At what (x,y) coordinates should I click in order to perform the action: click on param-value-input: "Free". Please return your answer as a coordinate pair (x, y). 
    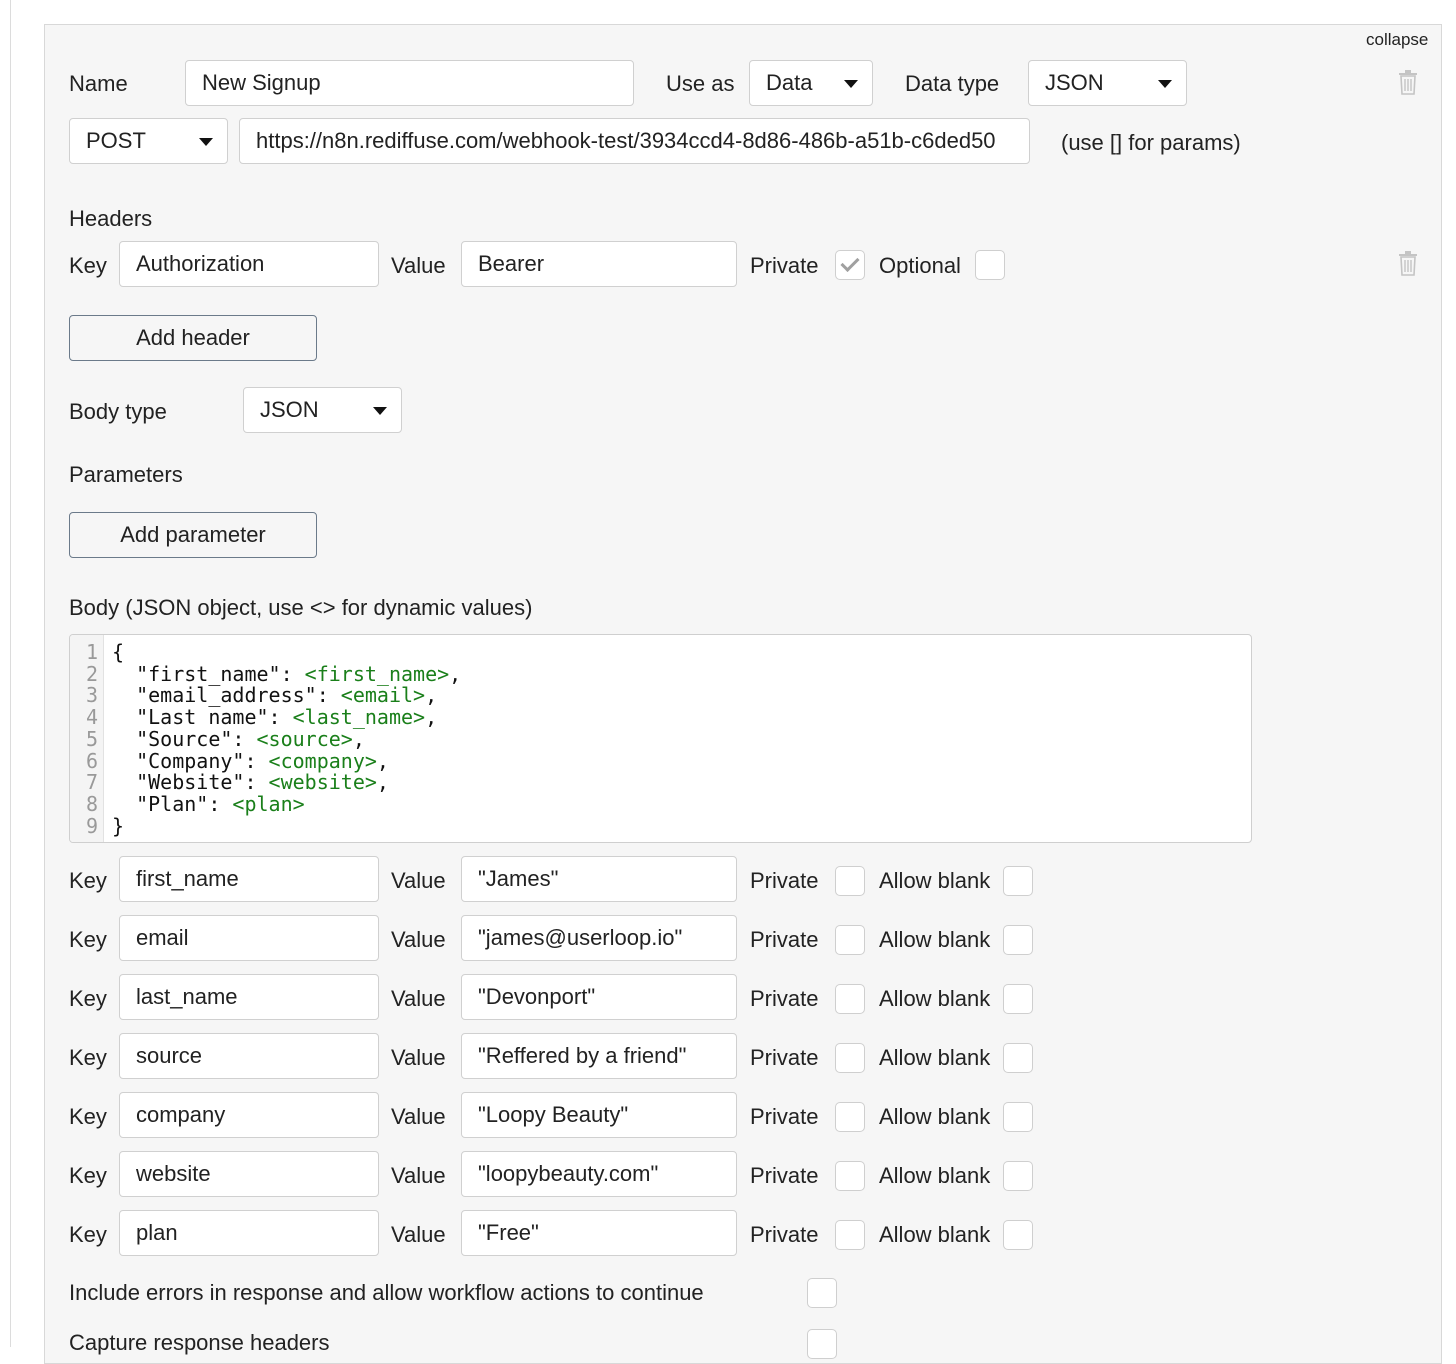
    Looking at the image, I should click on (599, 1233).